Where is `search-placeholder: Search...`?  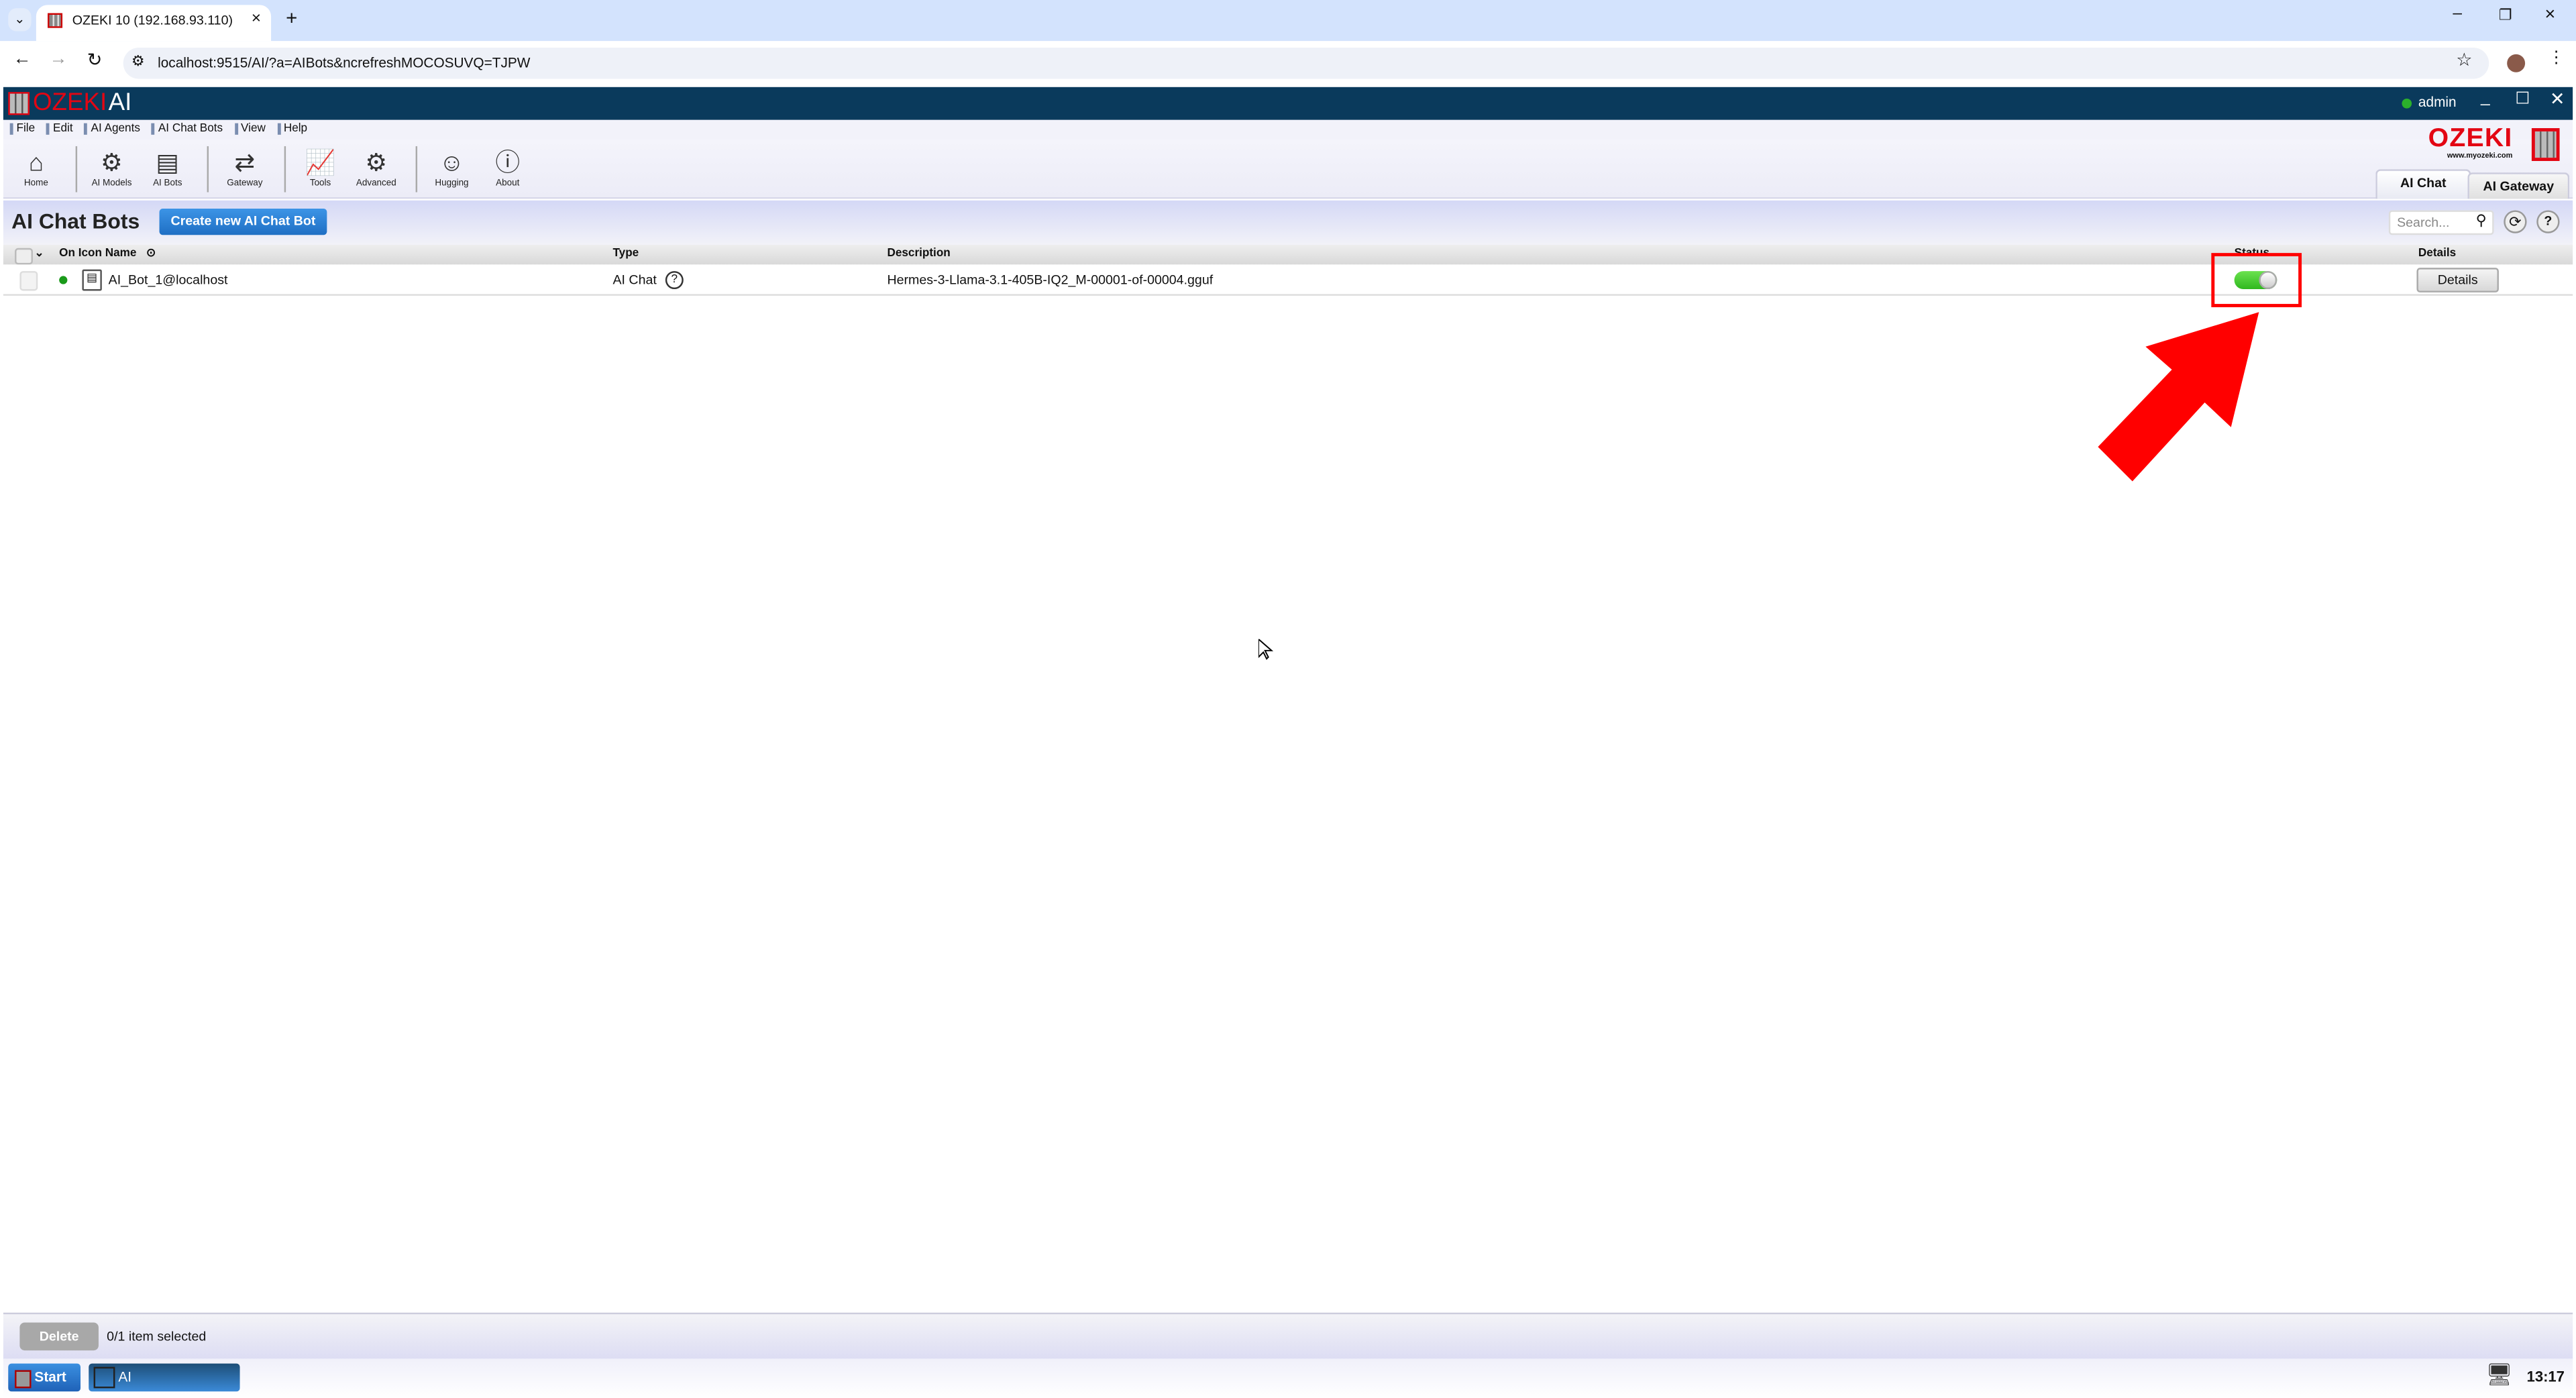
search-placeholder: Search... is located at coordinates (2423, 222).